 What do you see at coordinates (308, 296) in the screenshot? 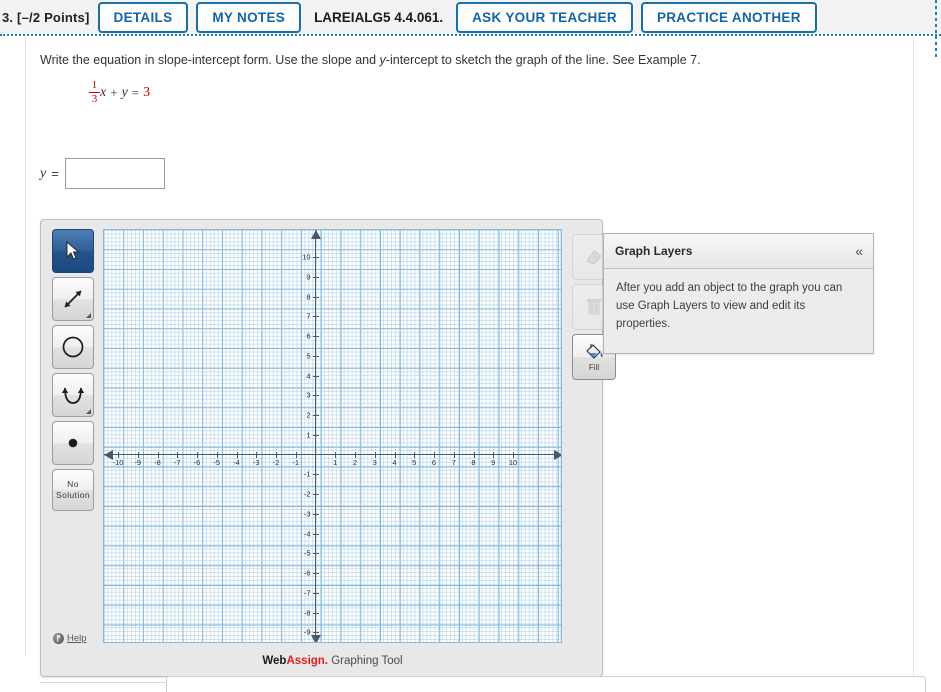
I see `y-axis-tick-label: 8` at bounding box center [308, 296].